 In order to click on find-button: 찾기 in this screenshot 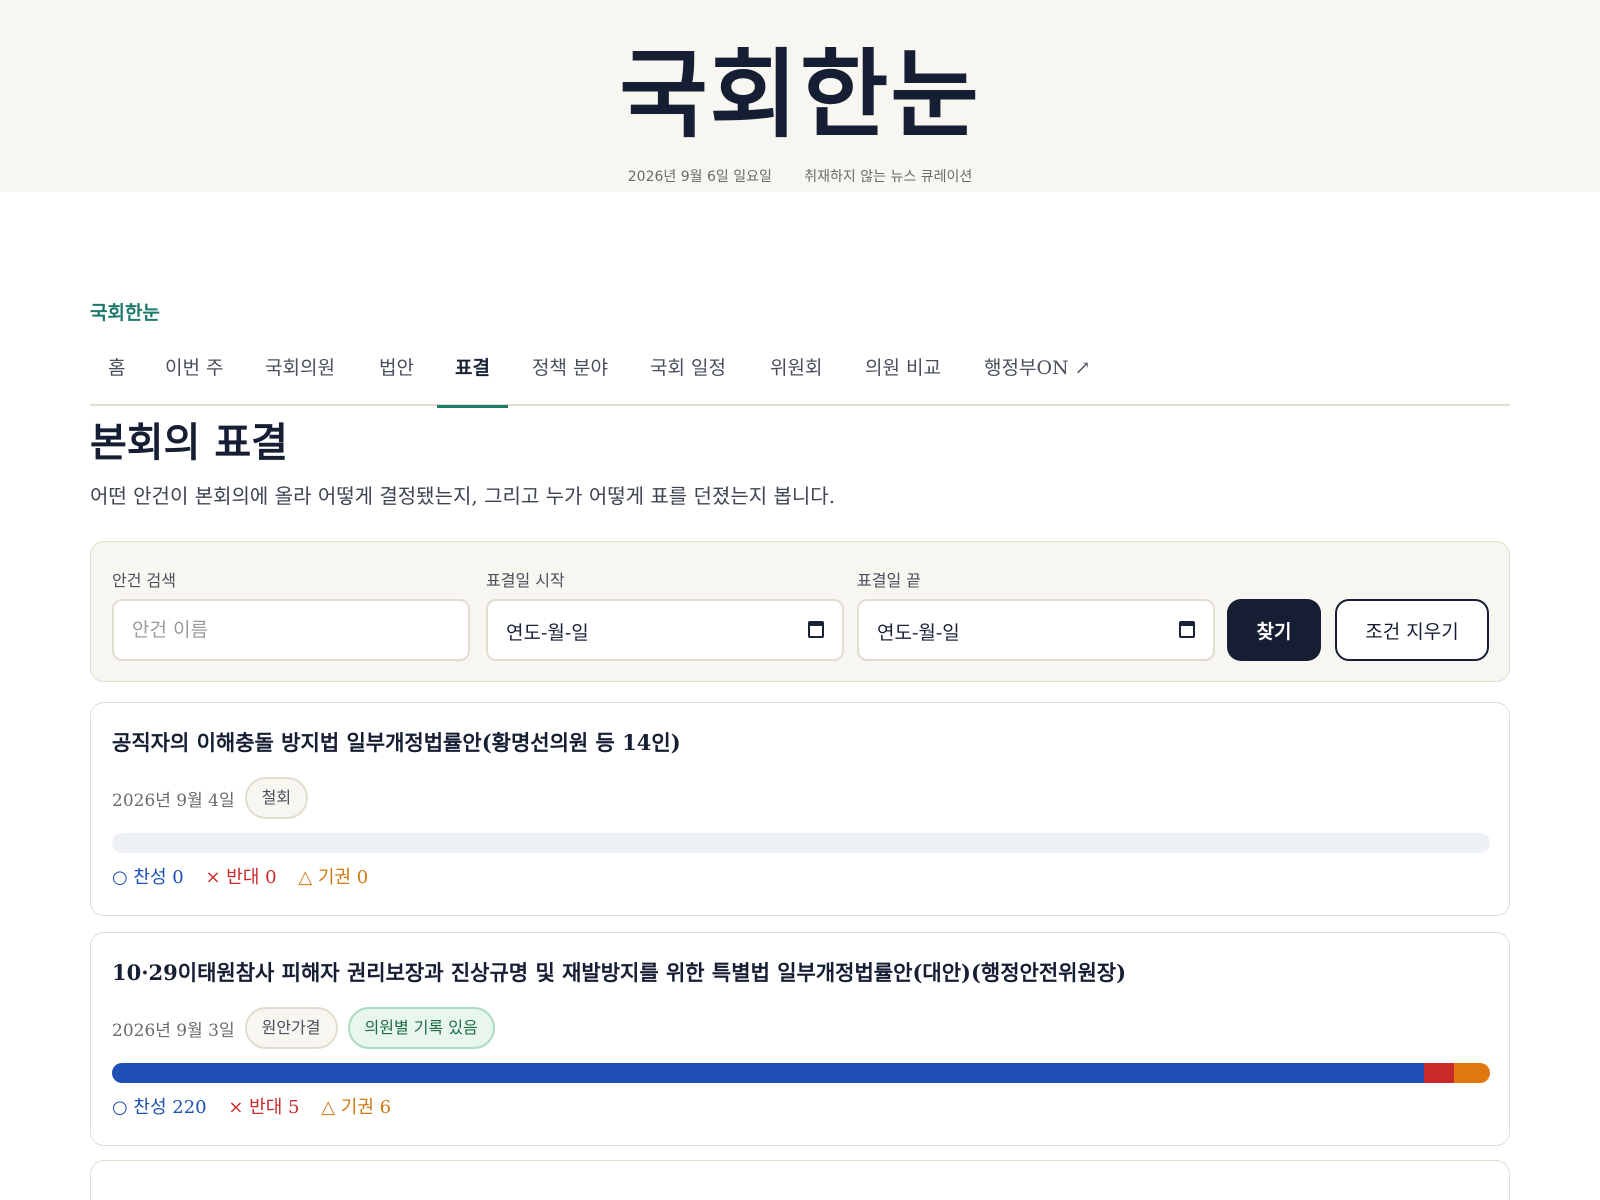, I will do `click(1274, 630)`.